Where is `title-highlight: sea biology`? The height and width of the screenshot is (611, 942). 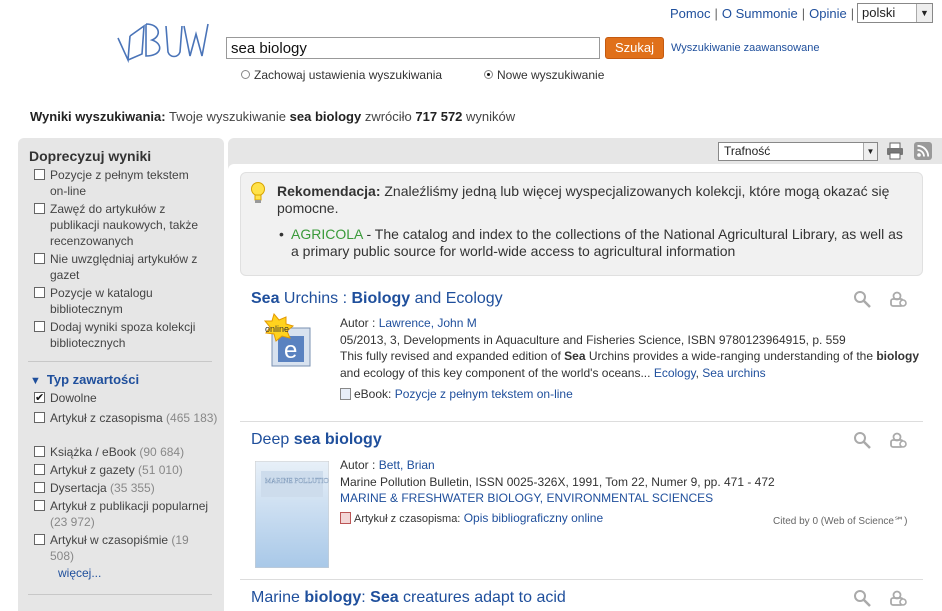
title-highlight: sea biology is located at coordinates (337, 439).